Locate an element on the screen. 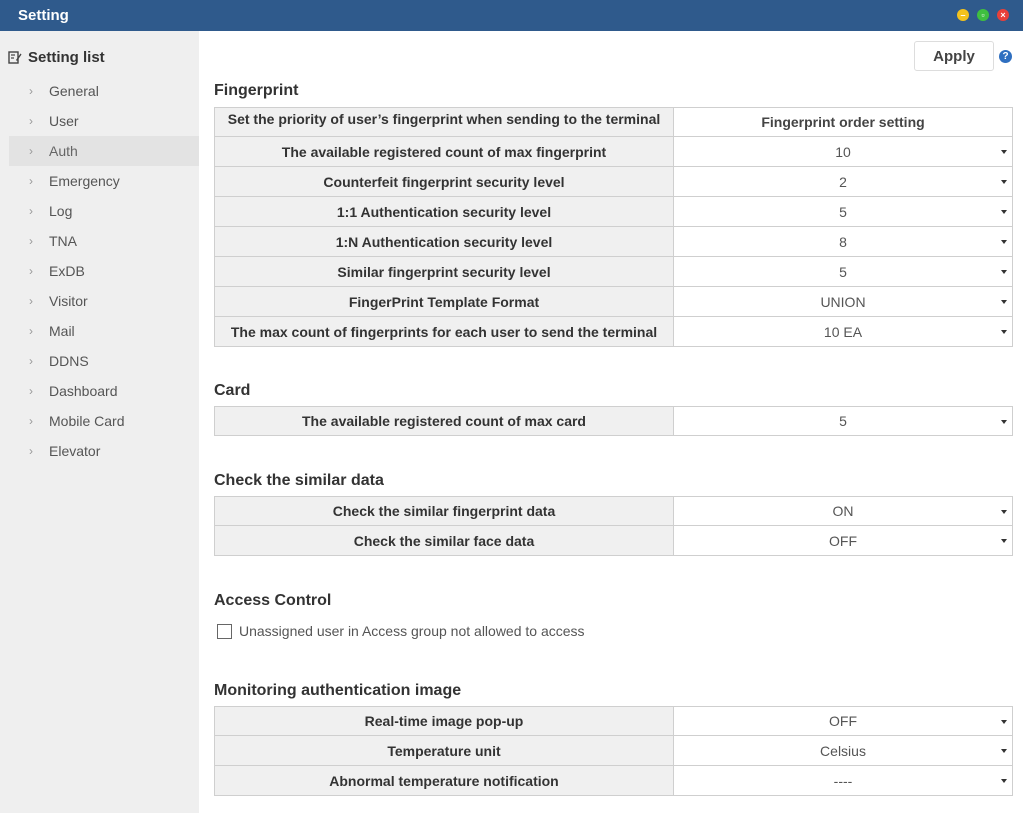 The width and height of the screenshot is (1023, 813). table-row: Temperature unit Celsius is located at coordinates (613, 751).